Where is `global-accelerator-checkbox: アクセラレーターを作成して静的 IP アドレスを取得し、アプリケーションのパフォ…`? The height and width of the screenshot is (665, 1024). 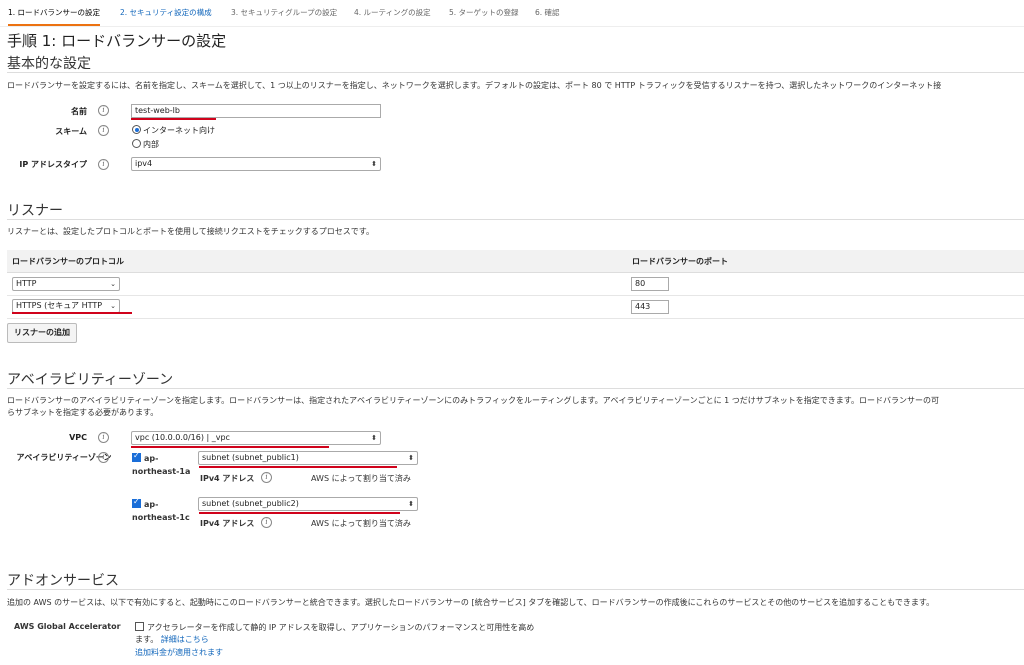 global-accelerator-checkbox: アクセラレーターを作成して静的 IP アドレスを取得し、アプリケーションのパフォ… is located at coordinates (334, 627).